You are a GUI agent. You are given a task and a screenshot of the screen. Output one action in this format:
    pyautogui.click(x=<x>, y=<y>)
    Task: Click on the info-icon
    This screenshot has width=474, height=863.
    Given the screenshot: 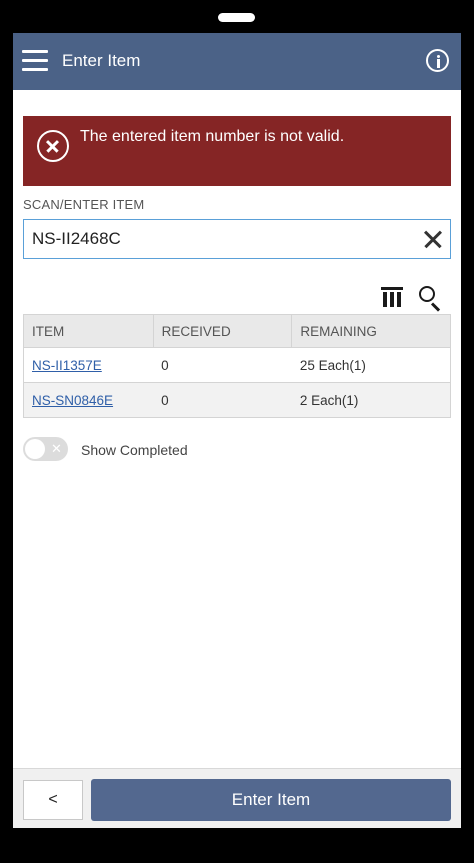 What is the action you would take?
    pyautogui.click(x=437, y=60)
    